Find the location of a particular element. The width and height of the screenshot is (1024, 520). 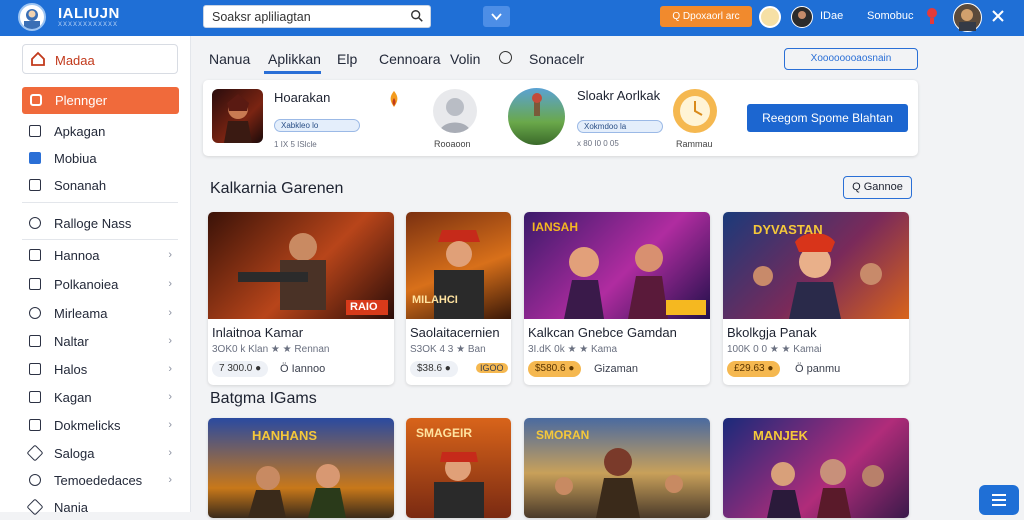

game-meta: 3OK0 k Klan ★ ★ Rennan is located at coordinates (271, 349).